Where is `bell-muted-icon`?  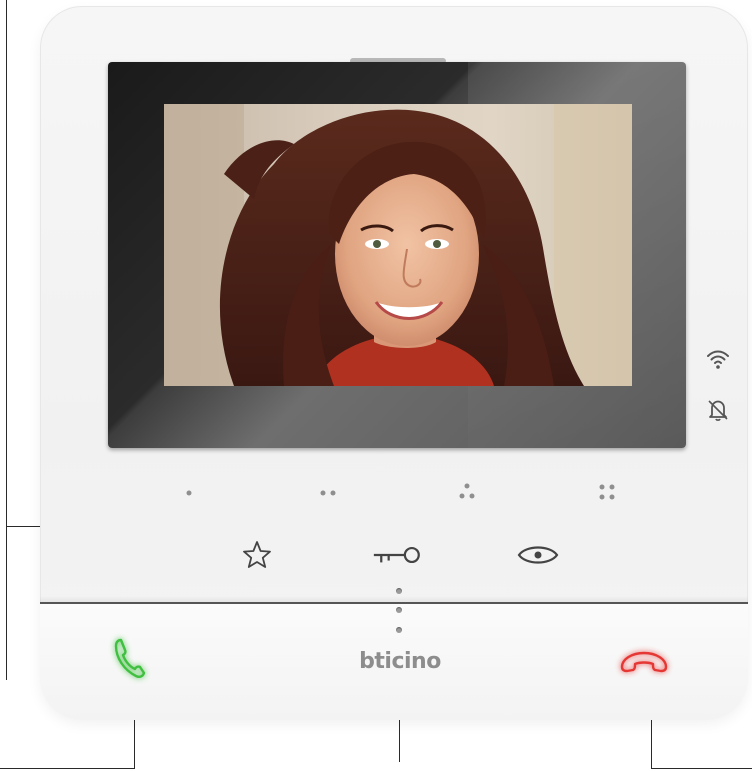 bell-muted-icon is located at coordinates (718, 410).